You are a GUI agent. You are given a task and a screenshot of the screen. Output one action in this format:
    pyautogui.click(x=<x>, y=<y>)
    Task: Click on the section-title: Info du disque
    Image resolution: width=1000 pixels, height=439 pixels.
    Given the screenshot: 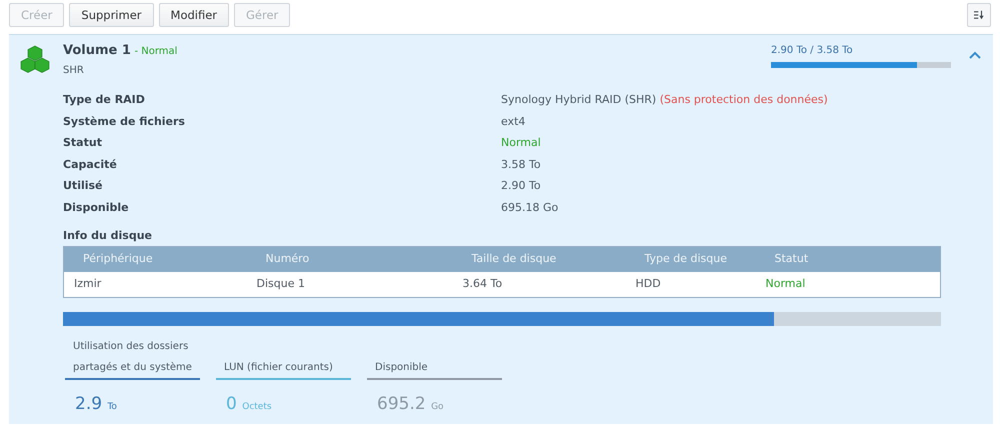 What is the action you would take?
    pyautogui.click(x=108, y=236)
    